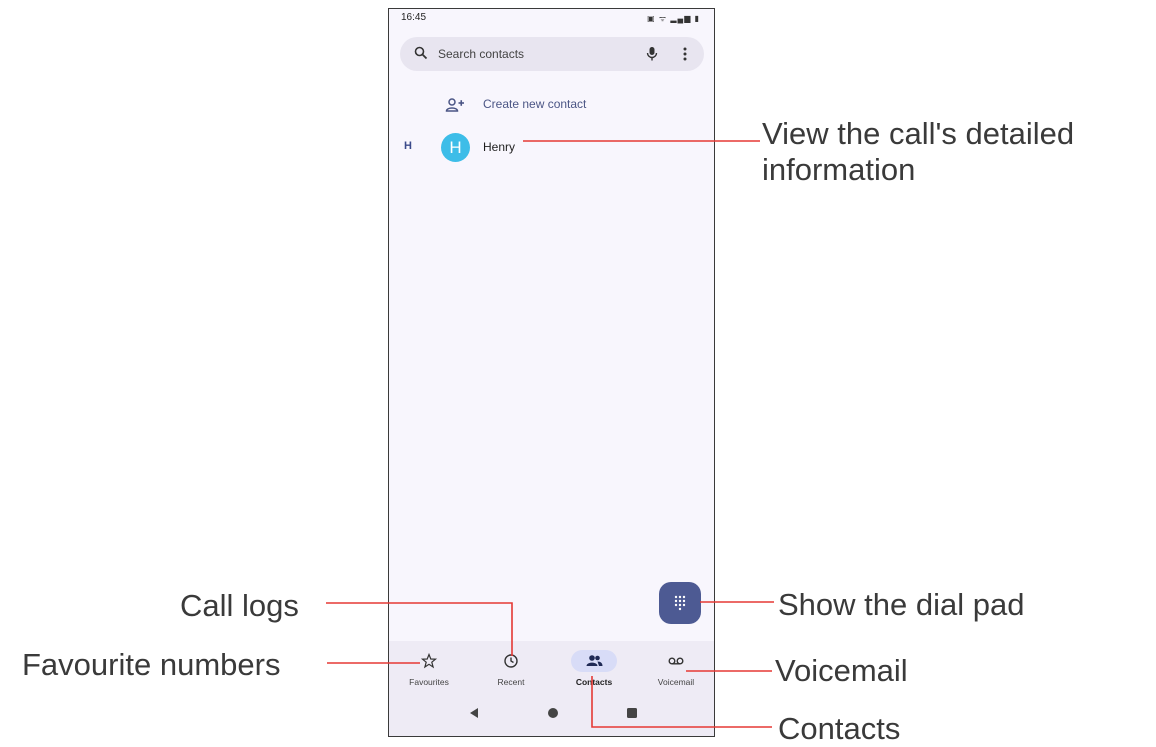 Image resolution: width=1156 pixels, height=747 pixels. Describe the element at coordinates (839, 728) in the screenshot. I see `callout-contacts: Contacts` at that location.